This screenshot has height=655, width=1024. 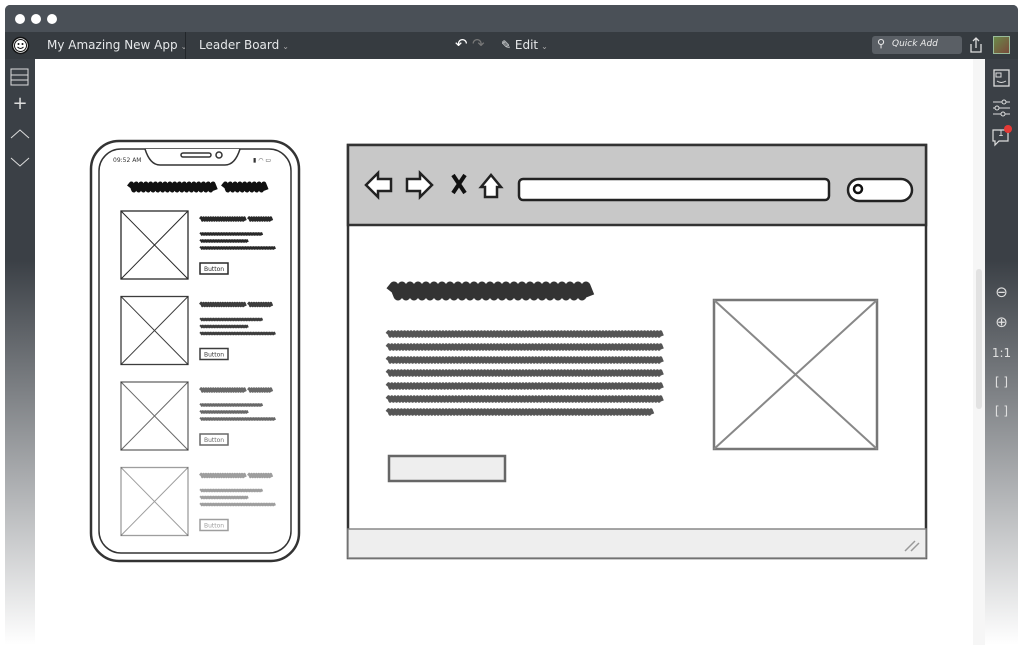 I want to click on right-sidebar: 1 ⊖ ⊕ 1:1 [ ] [ ], so click(x=1001, y=352).